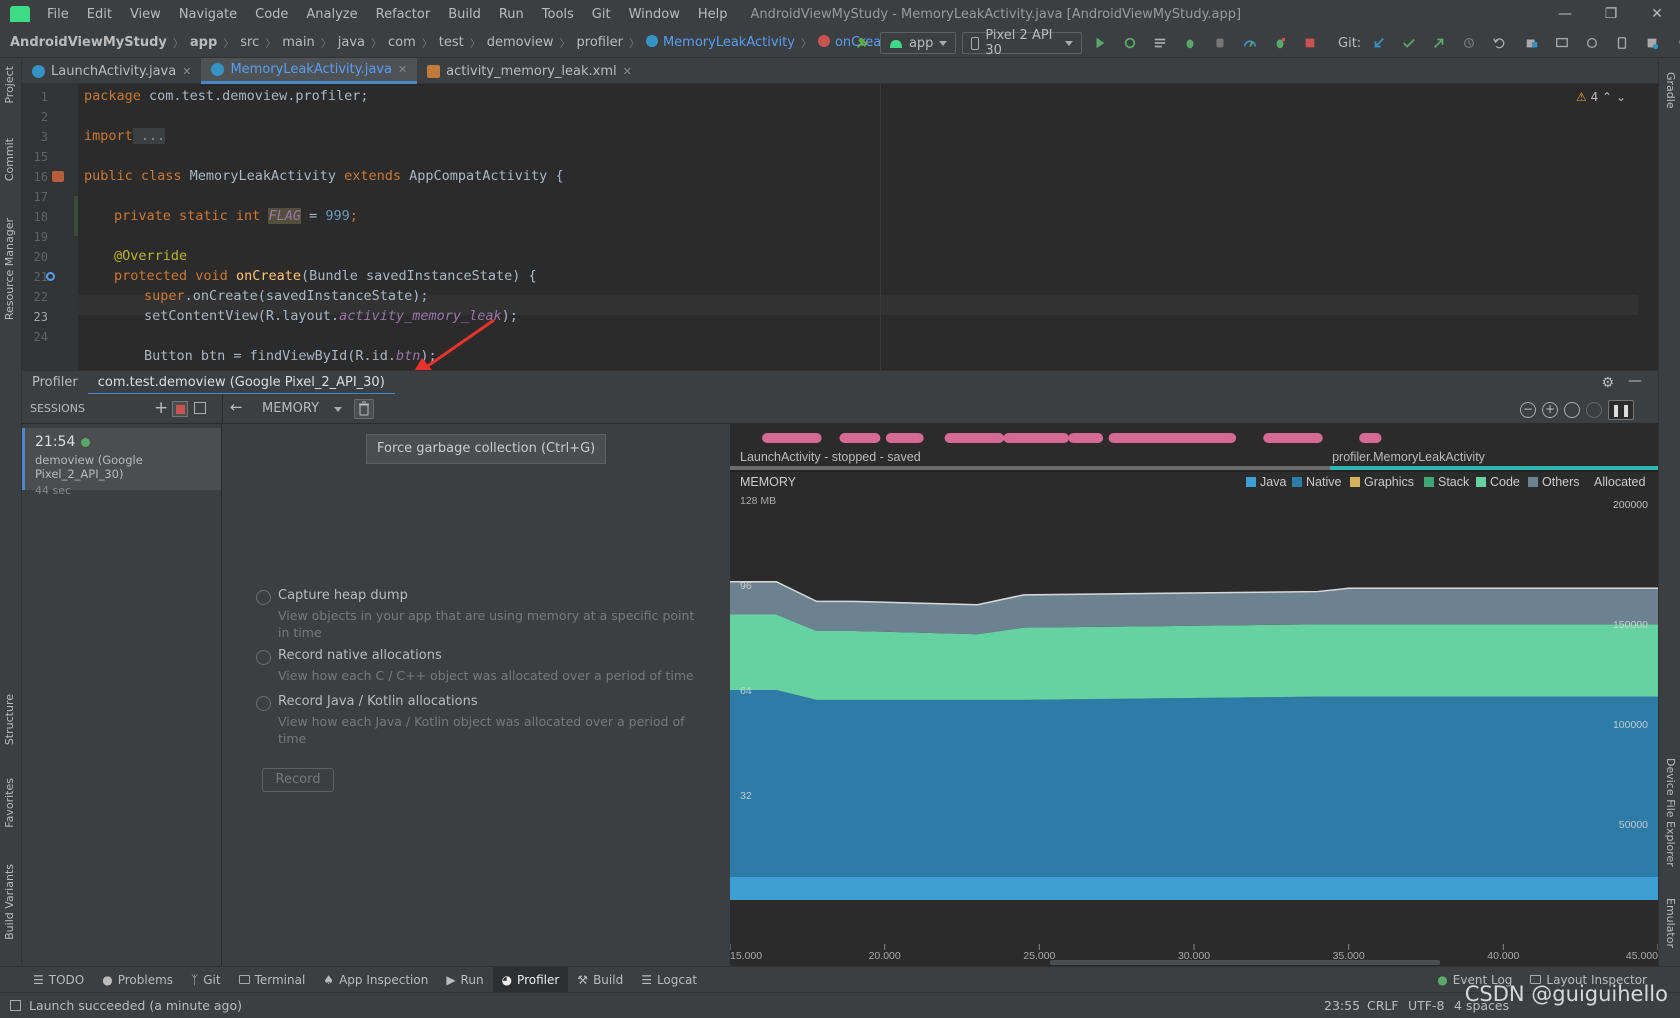 This screenshot has width=1680, height=1018. I want to click on breadcrumb-demoview: demoview, so click(520, 42).